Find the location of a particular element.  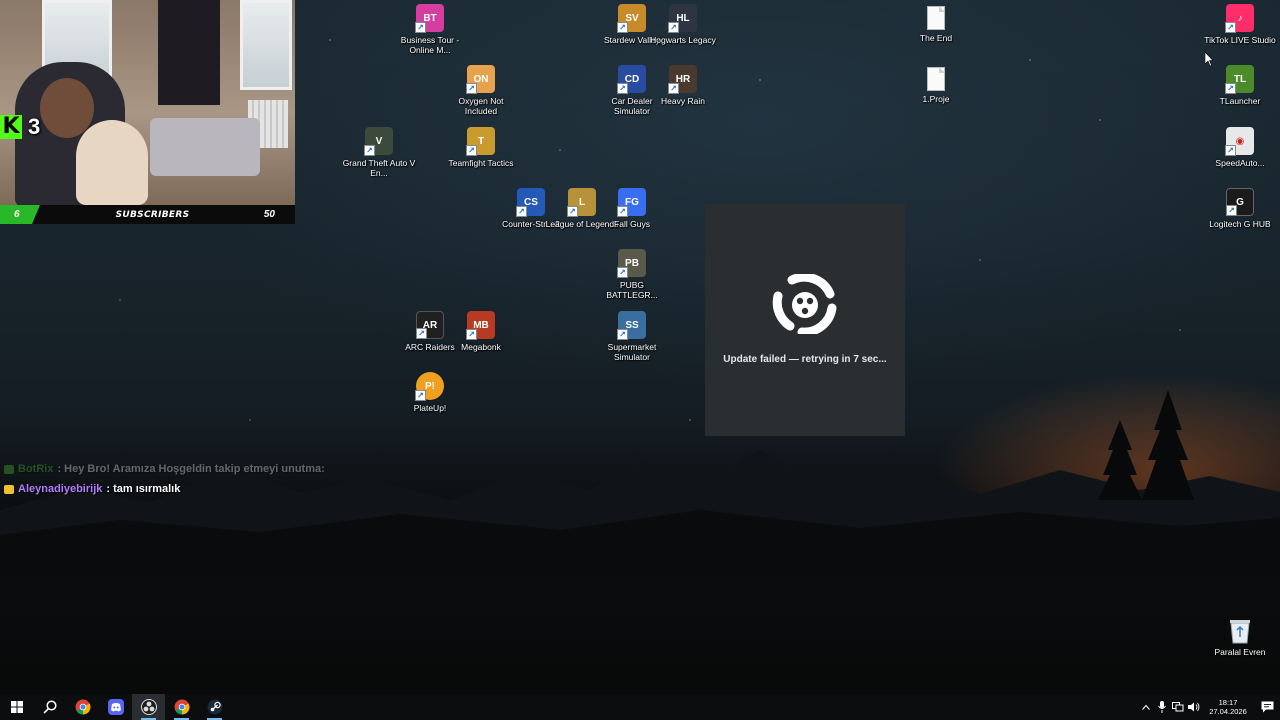

steam-icon is located at coordinates (214, 707).